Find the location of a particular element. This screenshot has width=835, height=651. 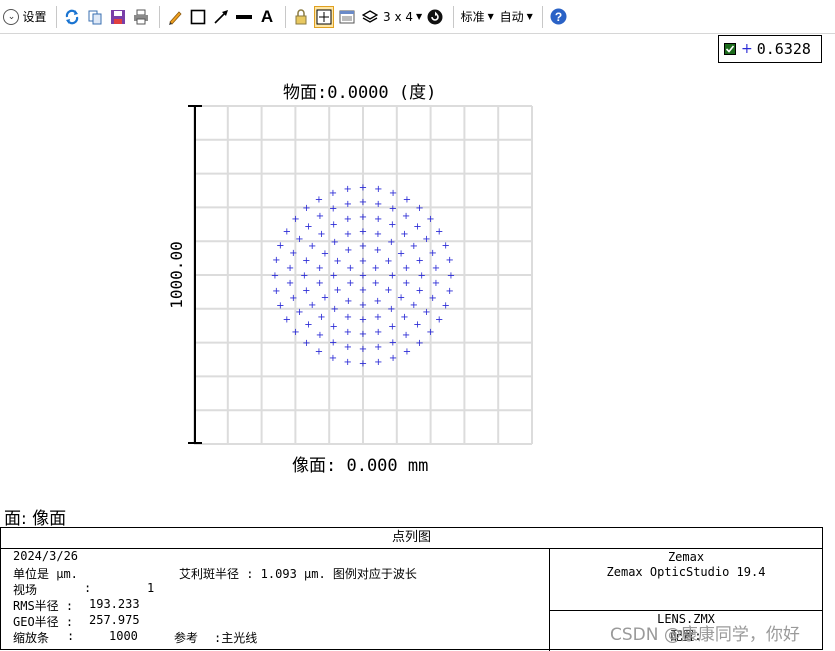

company-text: Zemax is located at coordinates (686, 557).